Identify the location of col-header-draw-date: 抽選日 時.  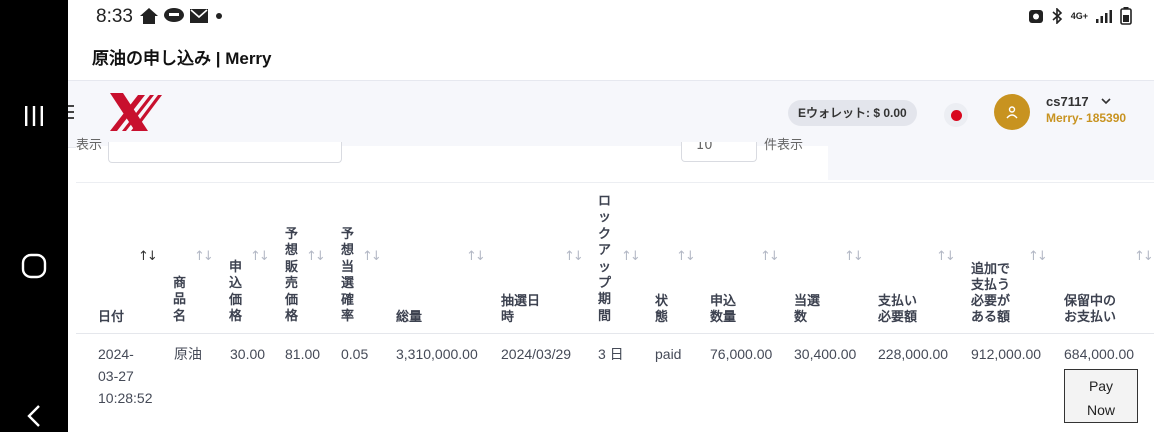
(520, 309).